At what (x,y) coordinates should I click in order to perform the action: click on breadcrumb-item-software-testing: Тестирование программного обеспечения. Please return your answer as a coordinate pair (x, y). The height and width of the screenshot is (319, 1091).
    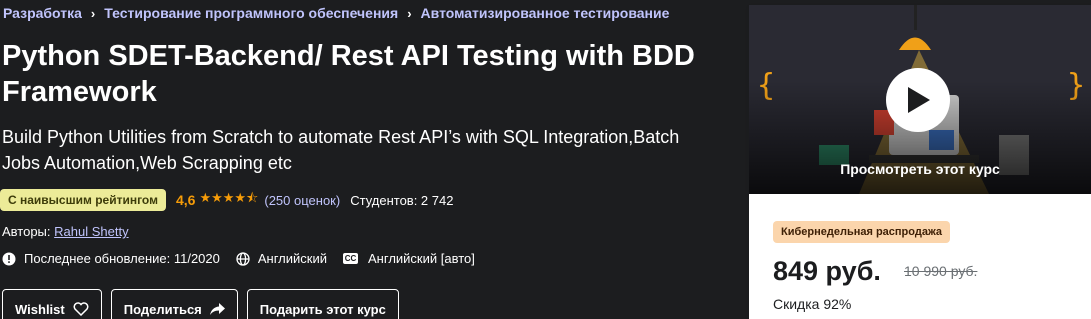
    Looking at the image, I should click on (251, 13).